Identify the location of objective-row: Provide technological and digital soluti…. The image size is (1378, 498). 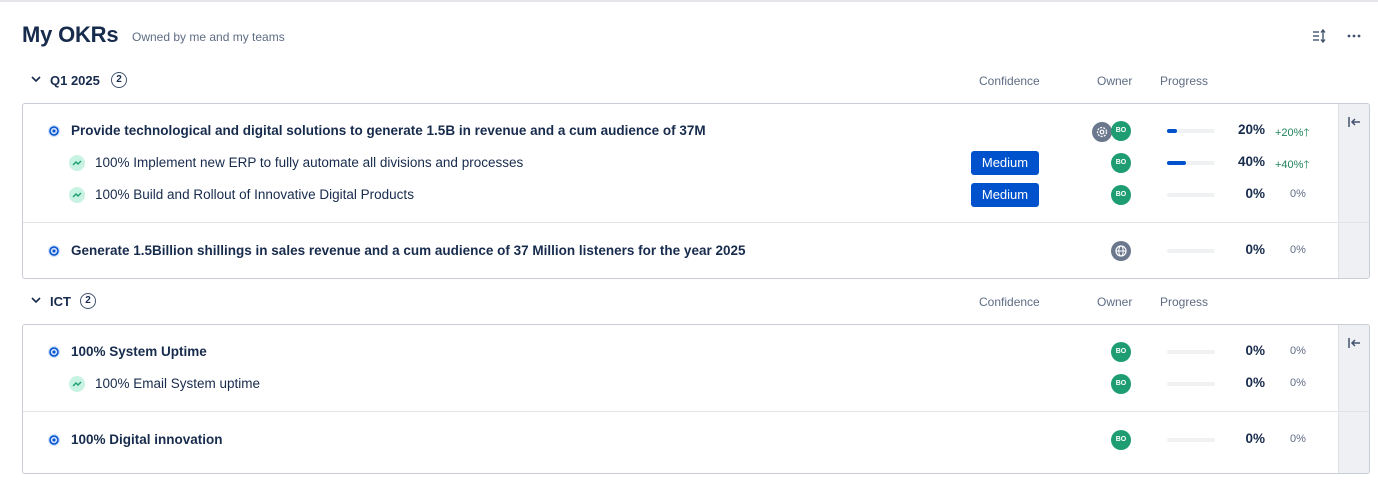
(681, 131).